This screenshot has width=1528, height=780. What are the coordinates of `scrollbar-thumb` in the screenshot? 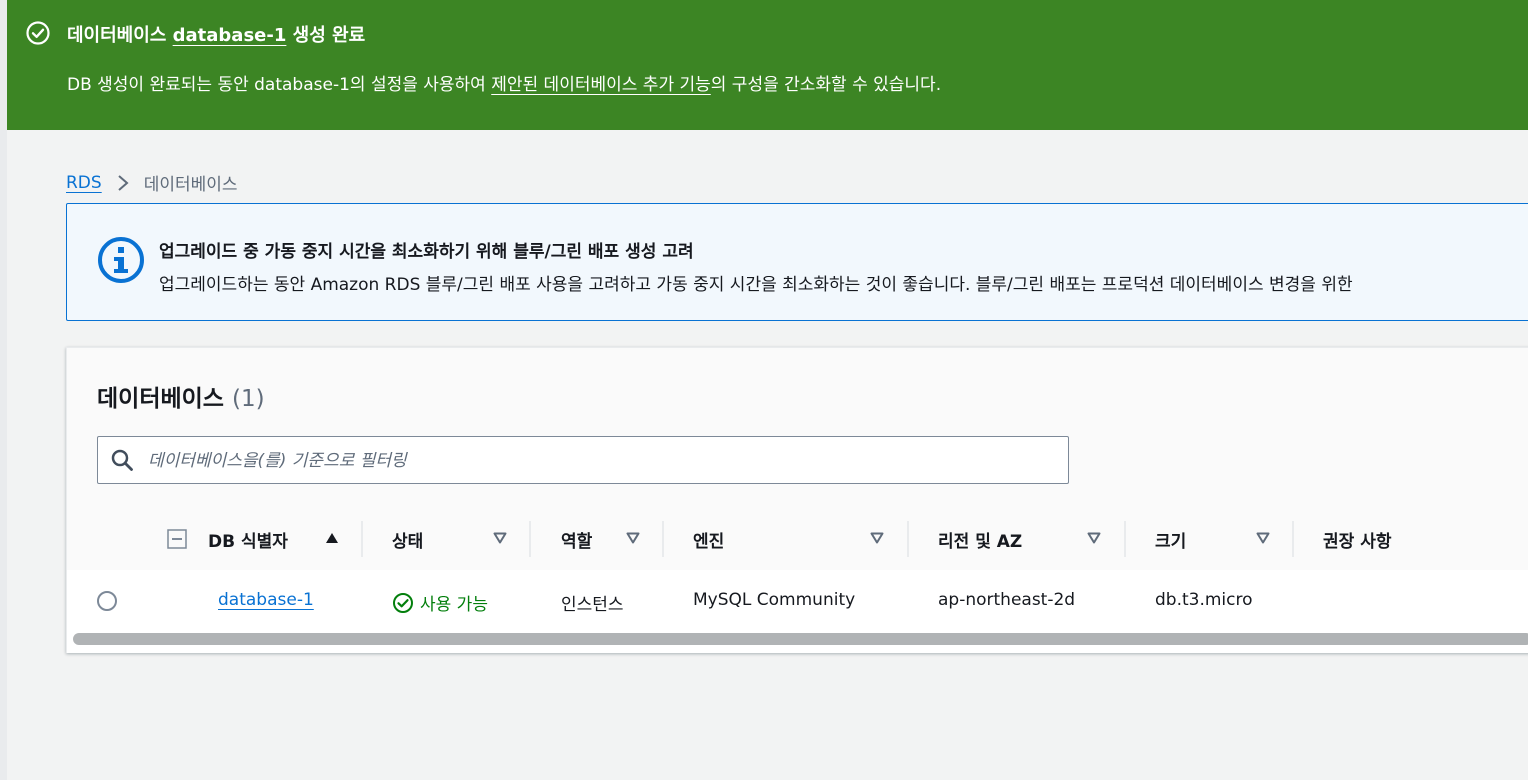 It's located at (800, 639).